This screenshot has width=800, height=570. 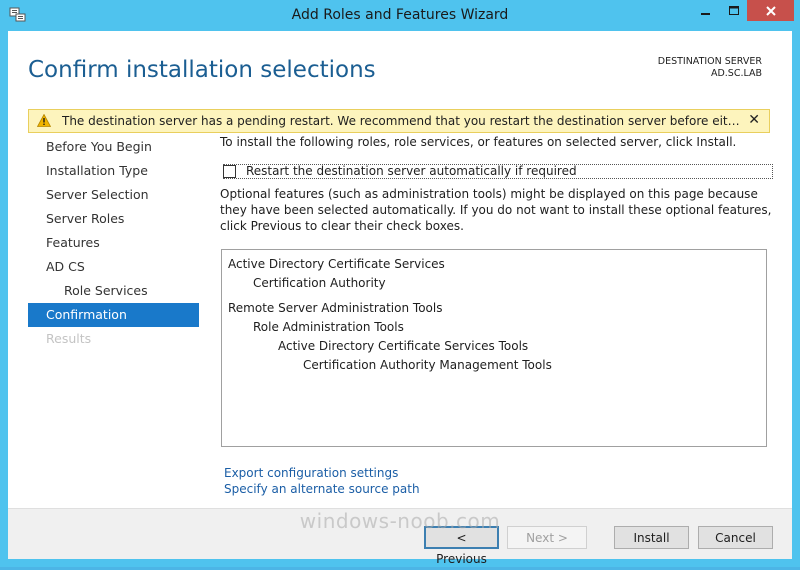 I want to click on nav-item-features: Features, so click(x=113, y=243).